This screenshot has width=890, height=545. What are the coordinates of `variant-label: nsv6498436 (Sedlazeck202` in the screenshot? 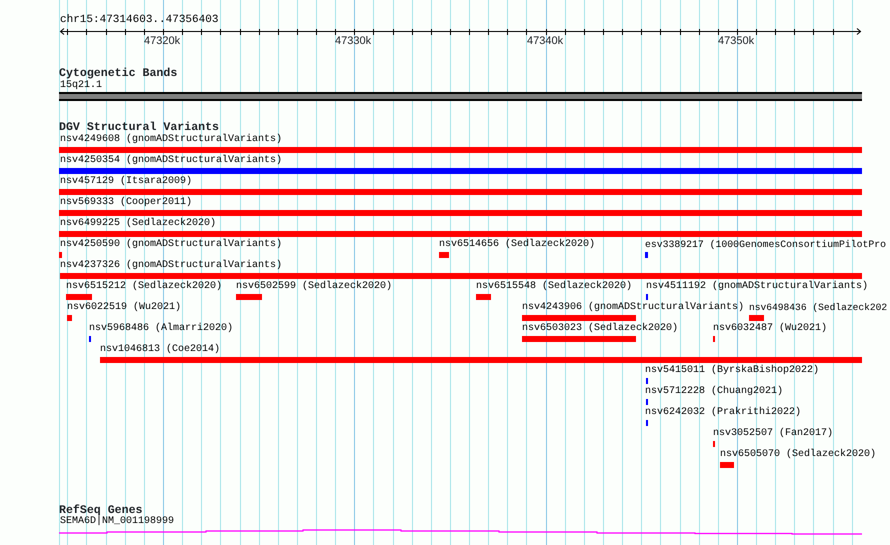 It's located at (818, 308).